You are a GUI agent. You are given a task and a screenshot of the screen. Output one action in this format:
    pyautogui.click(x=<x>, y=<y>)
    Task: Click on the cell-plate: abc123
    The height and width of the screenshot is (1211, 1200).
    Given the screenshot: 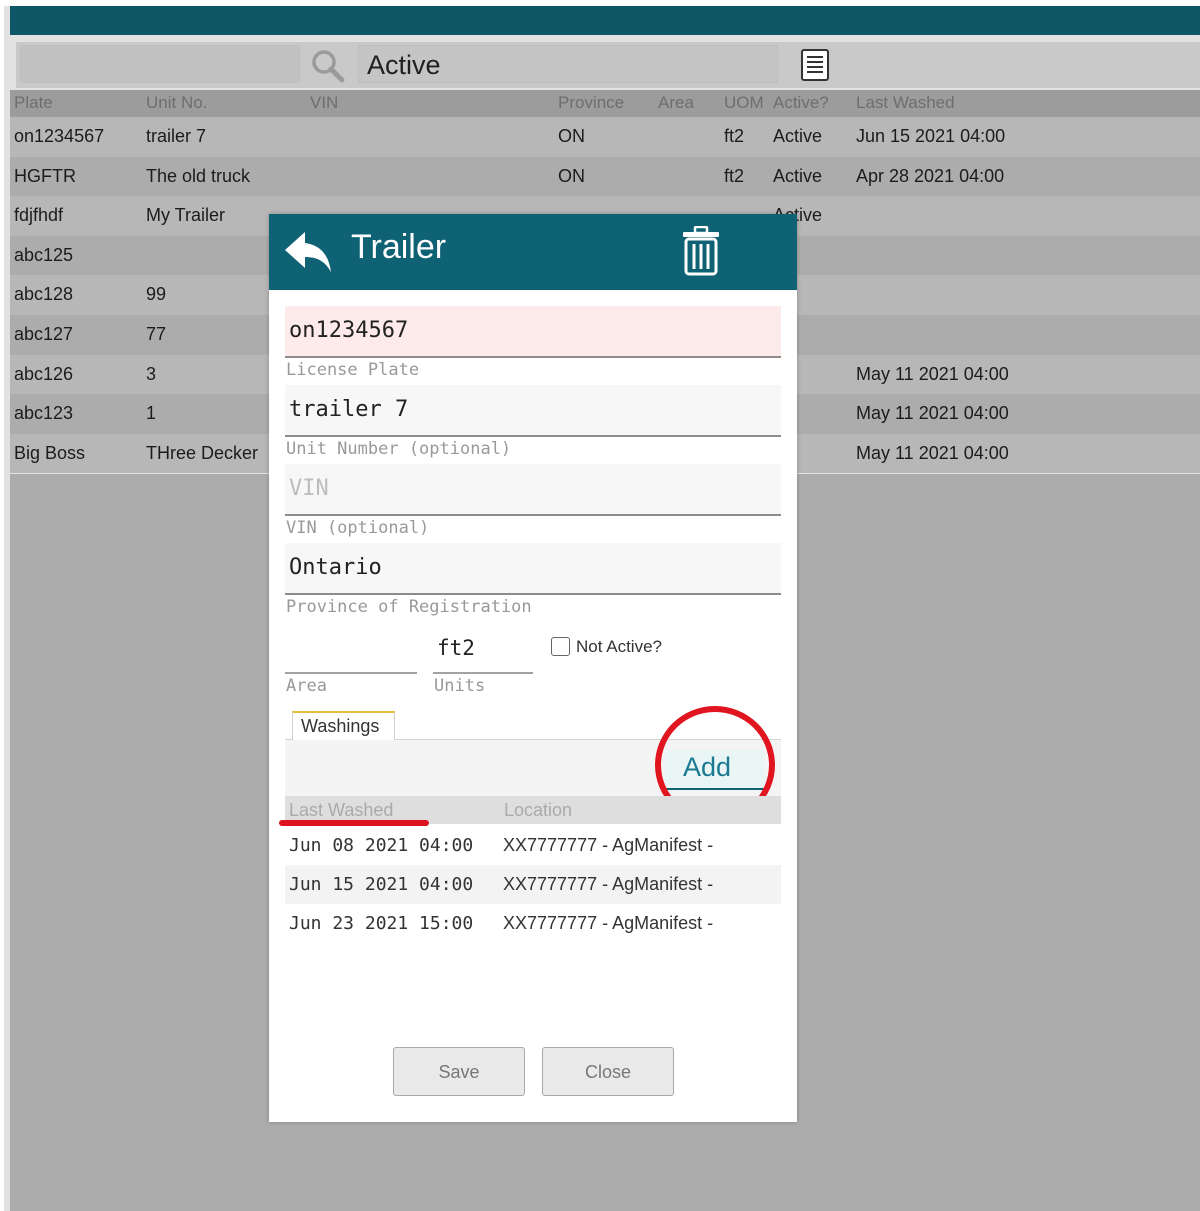 What is the action you would take?
    pyautogui.click(x=44, y=413)
    